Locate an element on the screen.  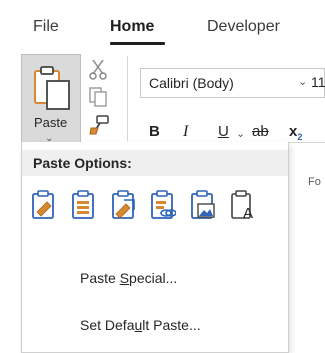
group-divider is located at coordinates (127, 98).